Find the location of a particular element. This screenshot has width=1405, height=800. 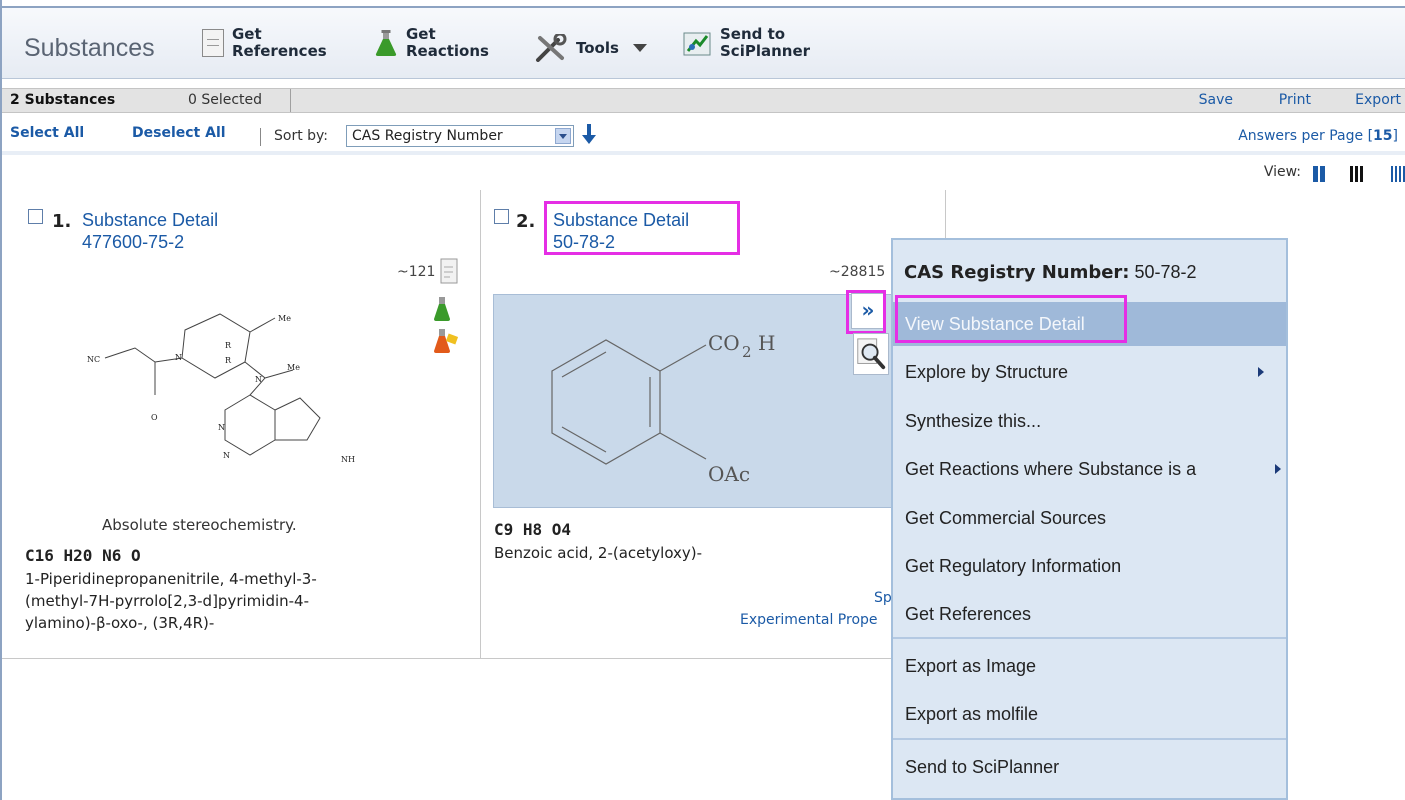

tools-icon is located at coordinates (551, 48).